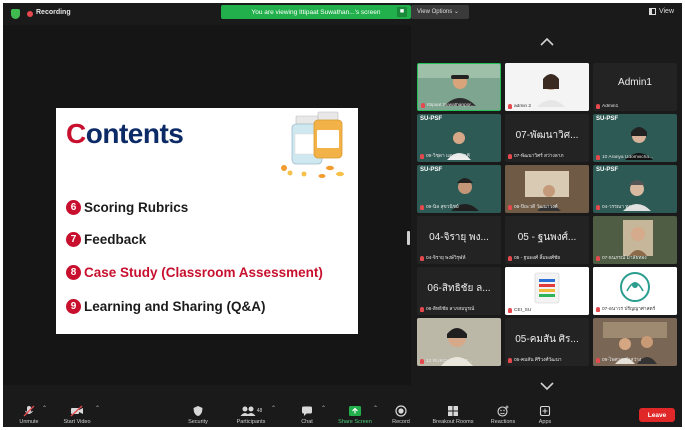 This screenshot has height=430, width=685. What do you see at coordinates (136, 207) in the screenshot?
I see `slide-item-text: Scoring Rubrics` at bounding box center [136, 207].